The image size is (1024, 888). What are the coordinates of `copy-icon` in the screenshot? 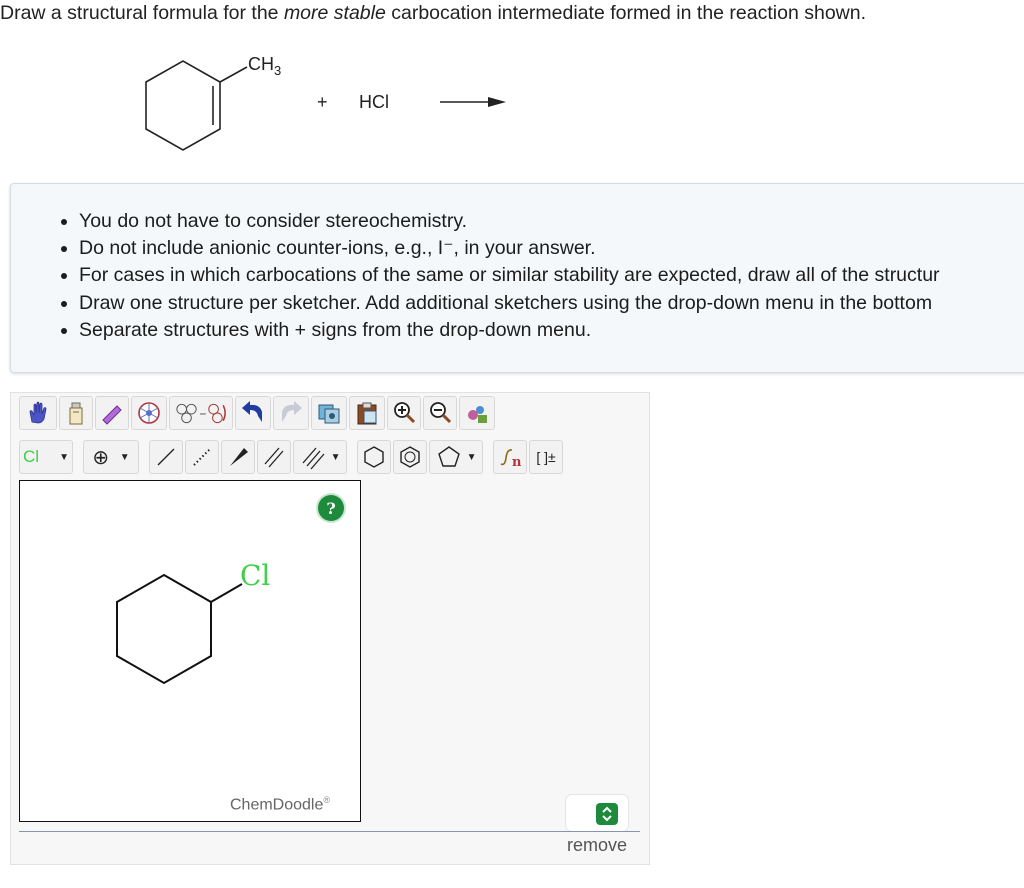 It's located at (329, 414).